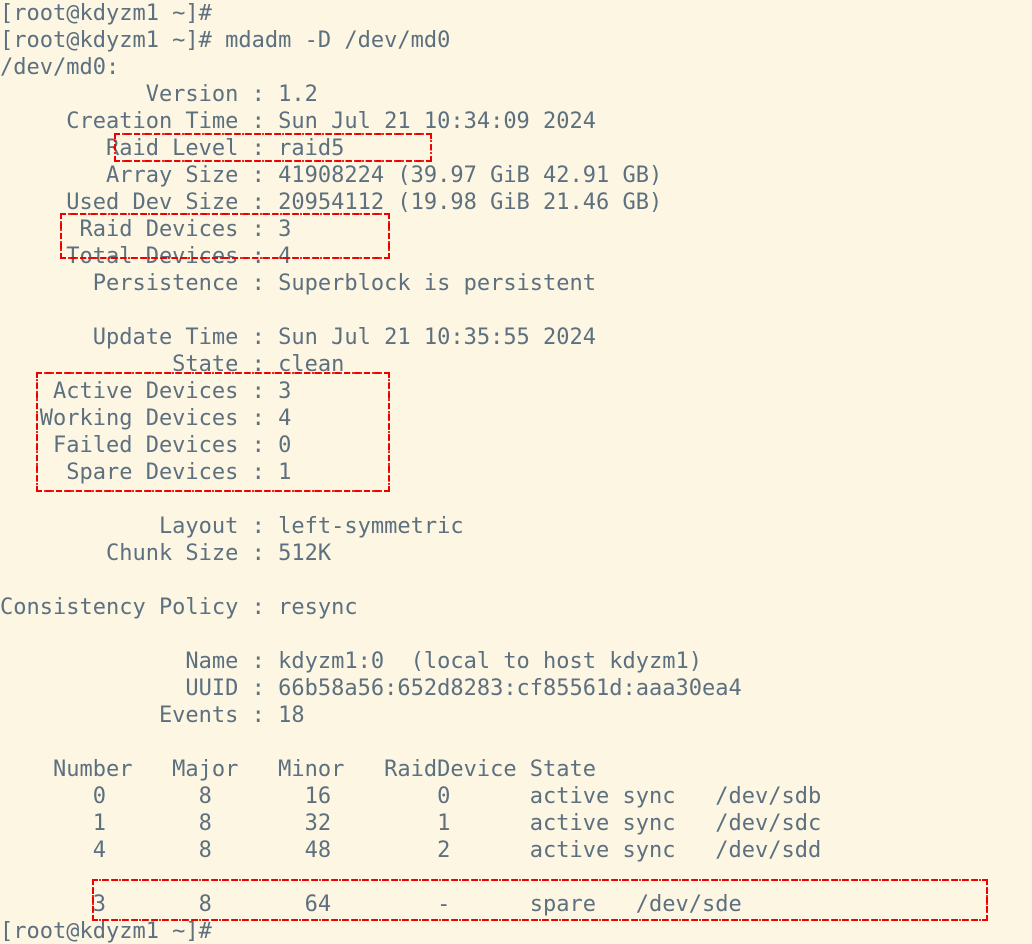  What do you see at coordinates (298, 337) in the screenshot?
I see `terminal-line-12: Update Time : Sun Jul 21 10:35:55 2024` at bounding box center [298, 337].